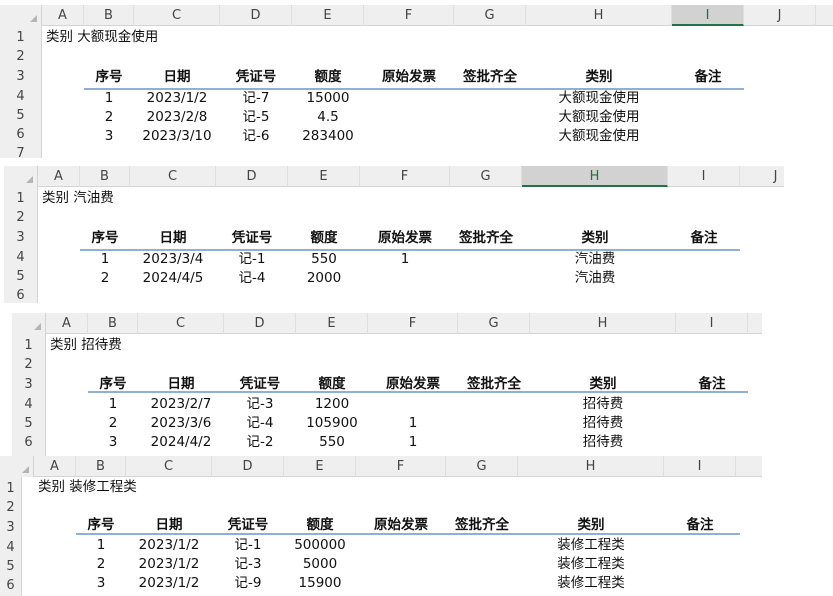  Describe the element at coordinates (320, 545) in the screenshot. I see `cell-amount: 500000` at that location.